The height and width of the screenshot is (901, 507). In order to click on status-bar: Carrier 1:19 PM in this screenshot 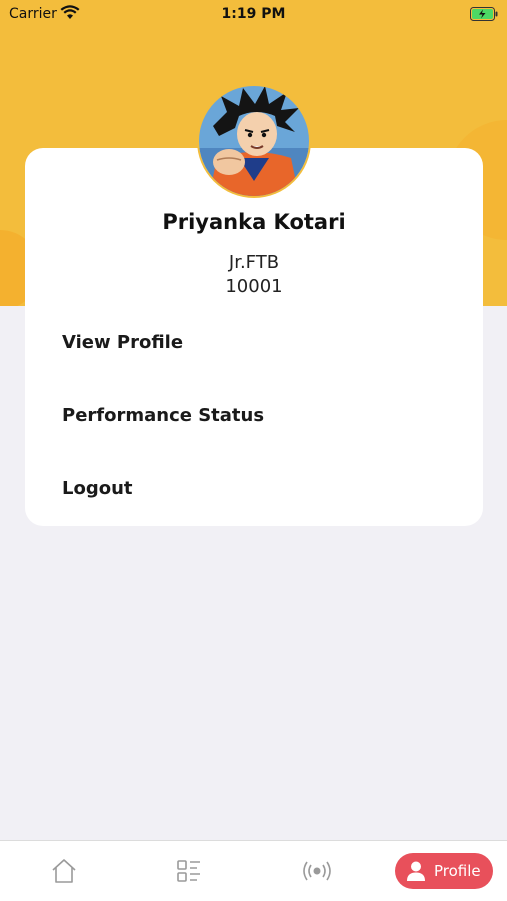, I will do `click(253, 14)`.